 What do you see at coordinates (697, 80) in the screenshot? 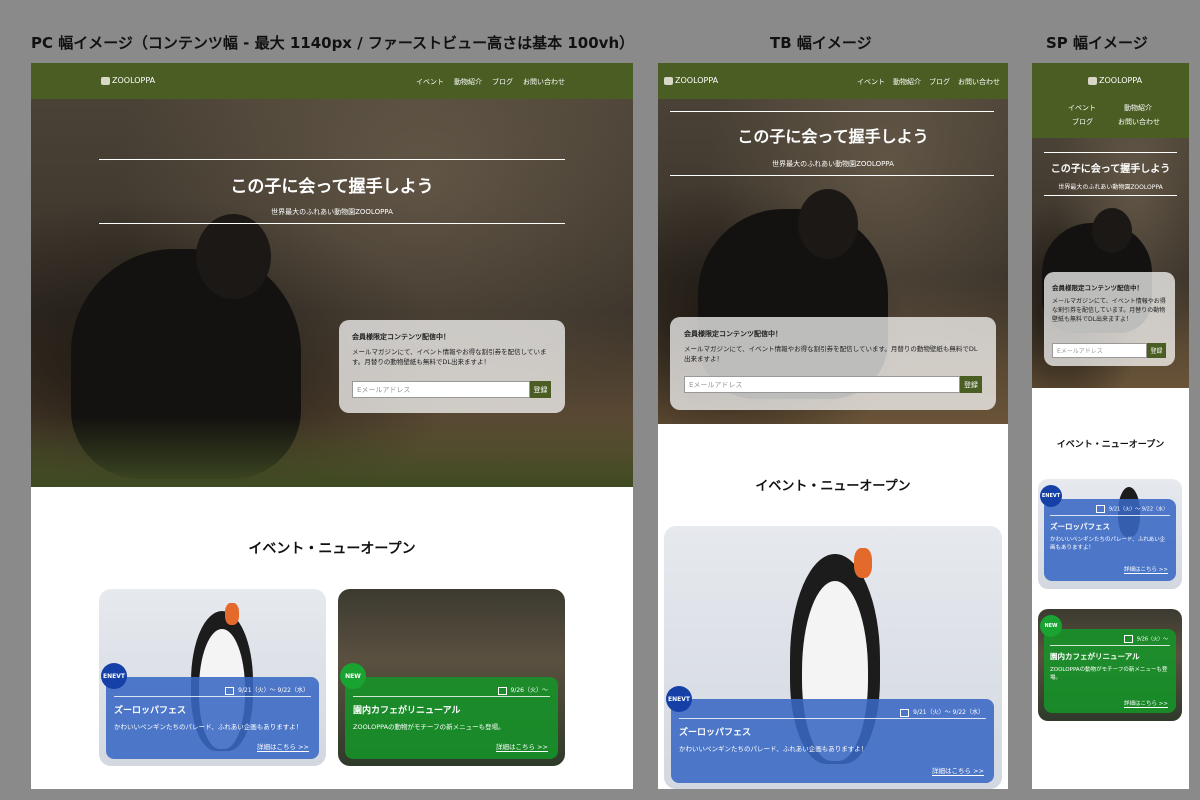
I see `tb-logo-text: ZOOLOPPA` at bounding box center [697, 80].